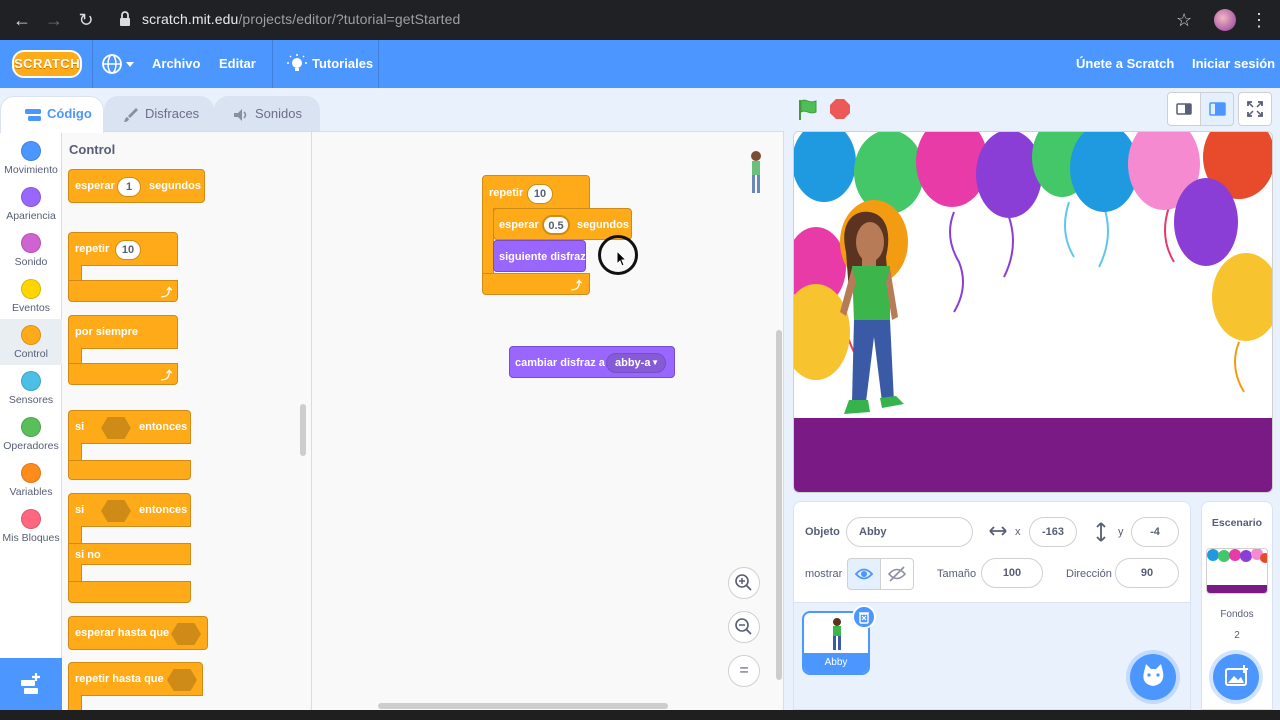 This screenshot has width=1280, height=720. Describe the element at coordinates (1012, 573) in the screenshot. I see `size-input: 100` at that location.